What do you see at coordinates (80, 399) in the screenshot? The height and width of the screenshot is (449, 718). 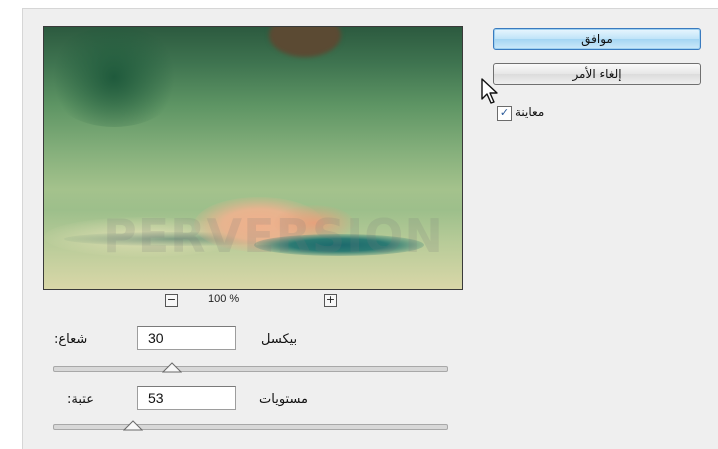 I see `threshold-label: :عتبة` at bounding box center [80, 399].